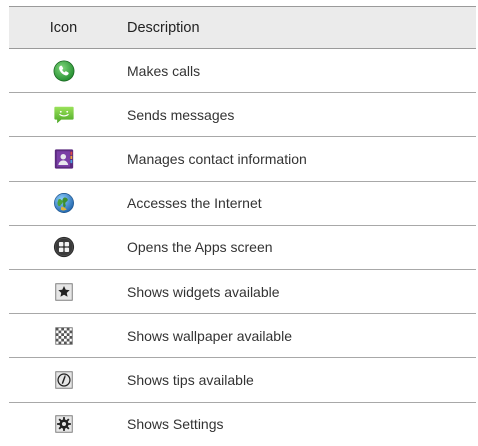 The width and height of the screenshot is (478, 446). I want to click on row-description: Shows tips available, so click(190, 379).